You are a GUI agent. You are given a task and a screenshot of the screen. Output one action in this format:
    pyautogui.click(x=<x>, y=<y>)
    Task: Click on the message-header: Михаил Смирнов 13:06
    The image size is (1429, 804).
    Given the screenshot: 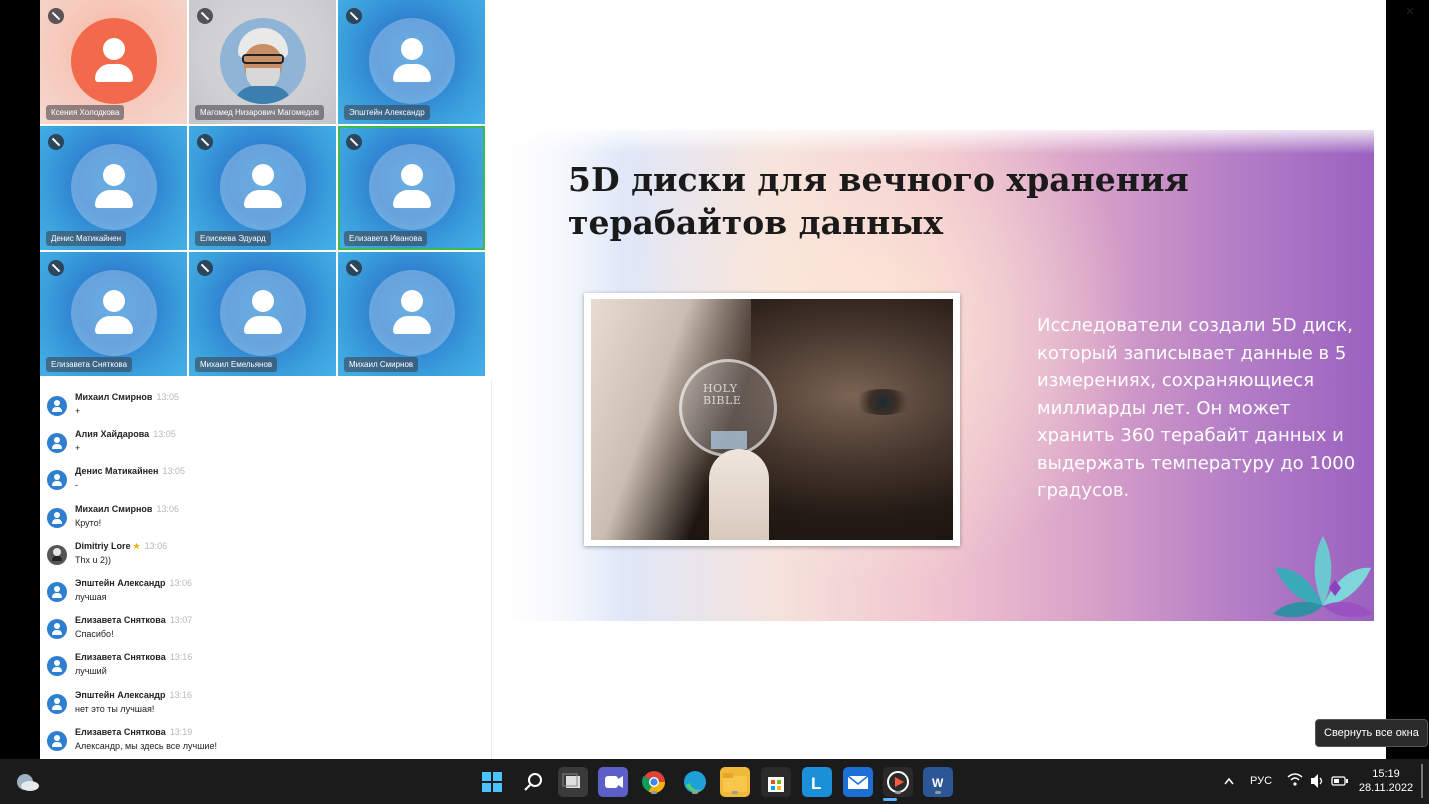 What is the action you would take?
    pyautogui.click(x=127, y=509)
    